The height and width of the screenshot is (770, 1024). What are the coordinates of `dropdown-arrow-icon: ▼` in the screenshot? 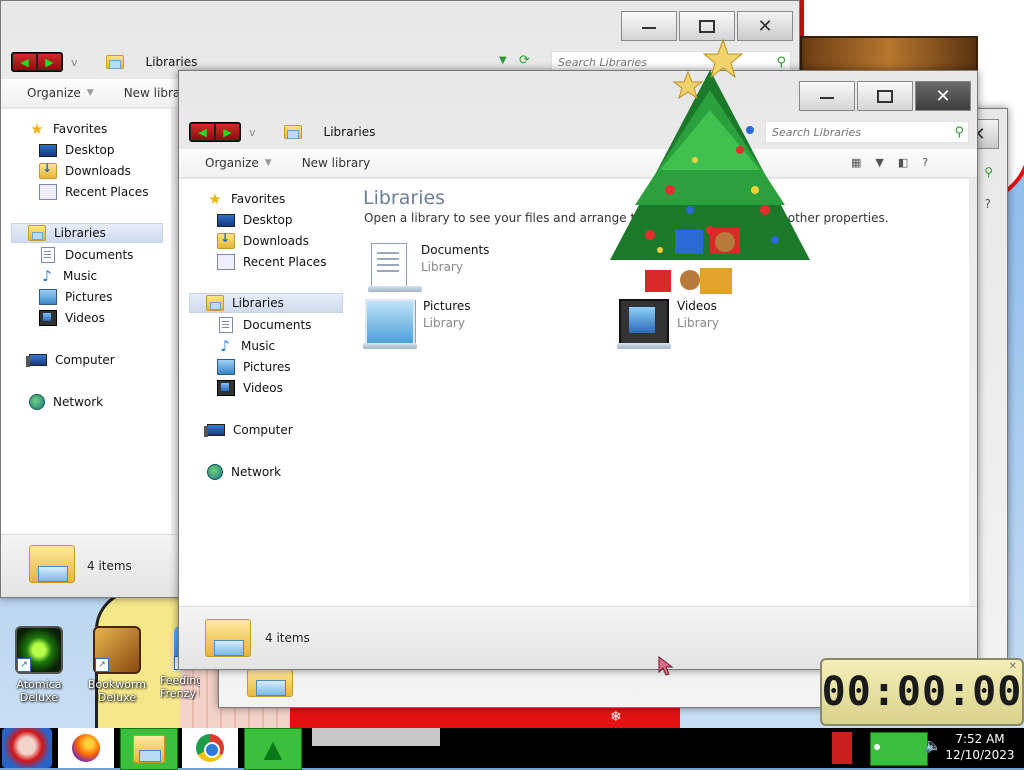 It's located at (503, 60).